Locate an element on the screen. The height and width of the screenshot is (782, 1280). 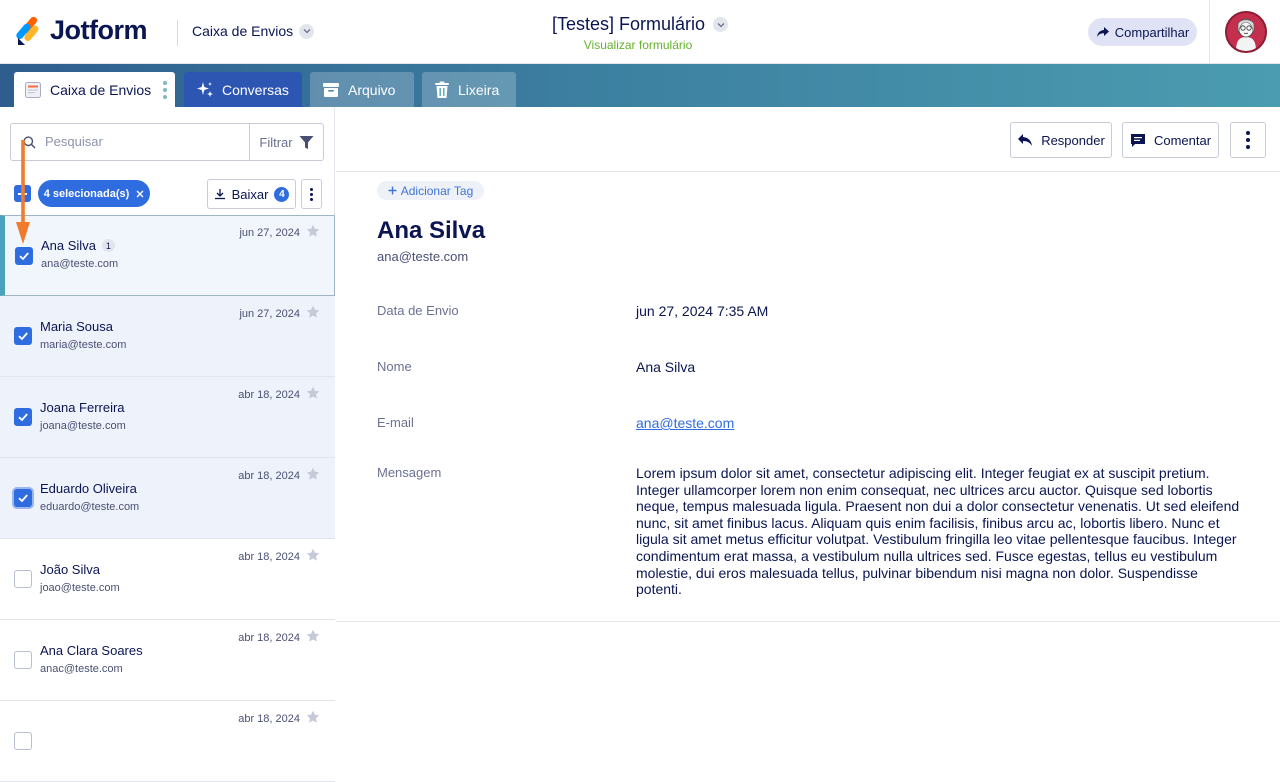
account-area is located at coordinates (1244, 32).